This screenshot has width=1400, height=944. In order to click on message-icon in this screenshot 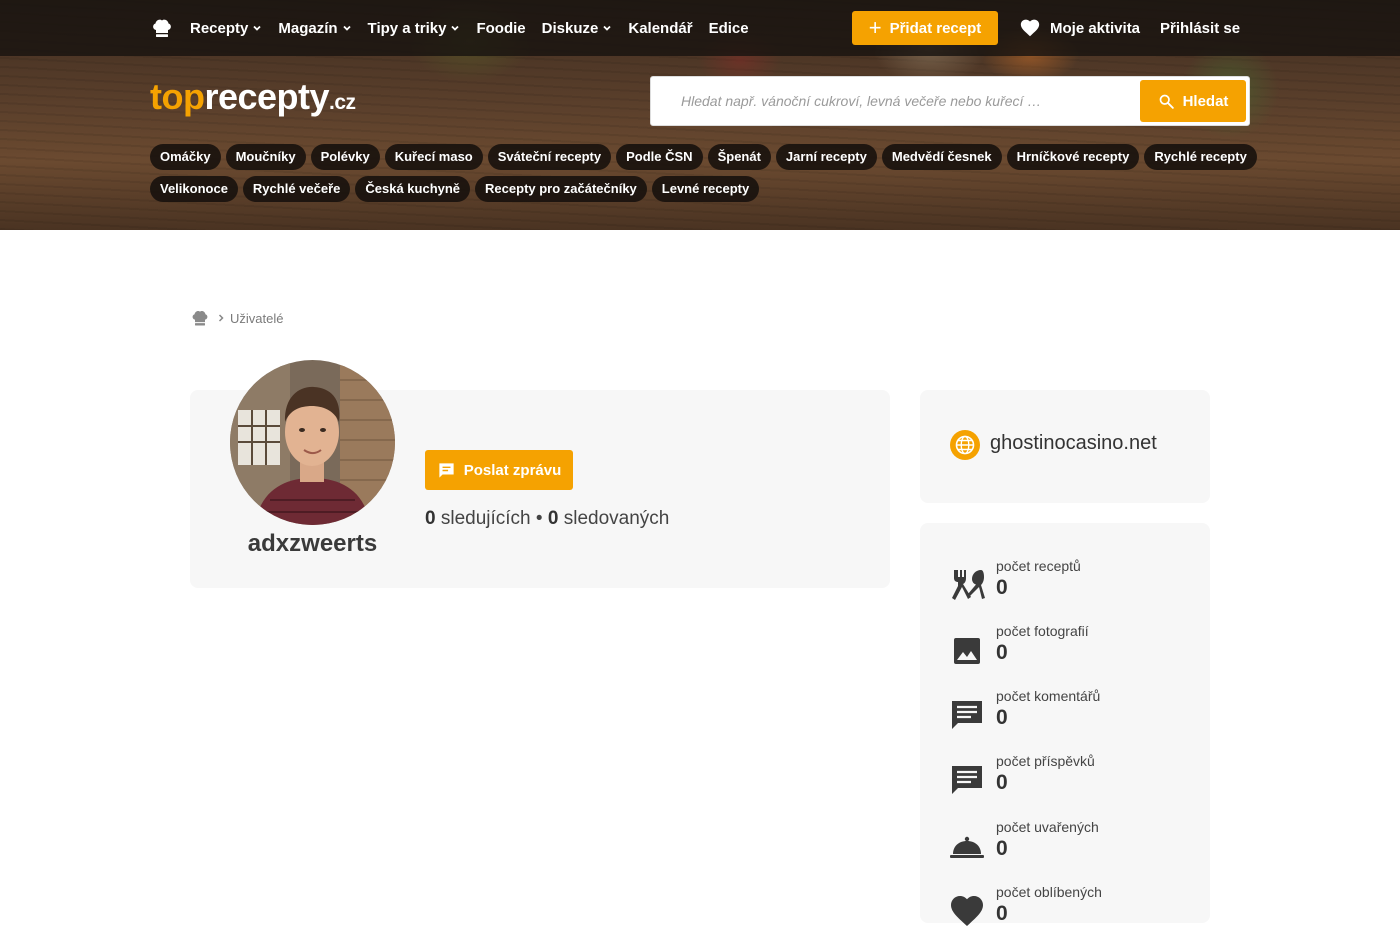, I will do `click(446, 470)`.